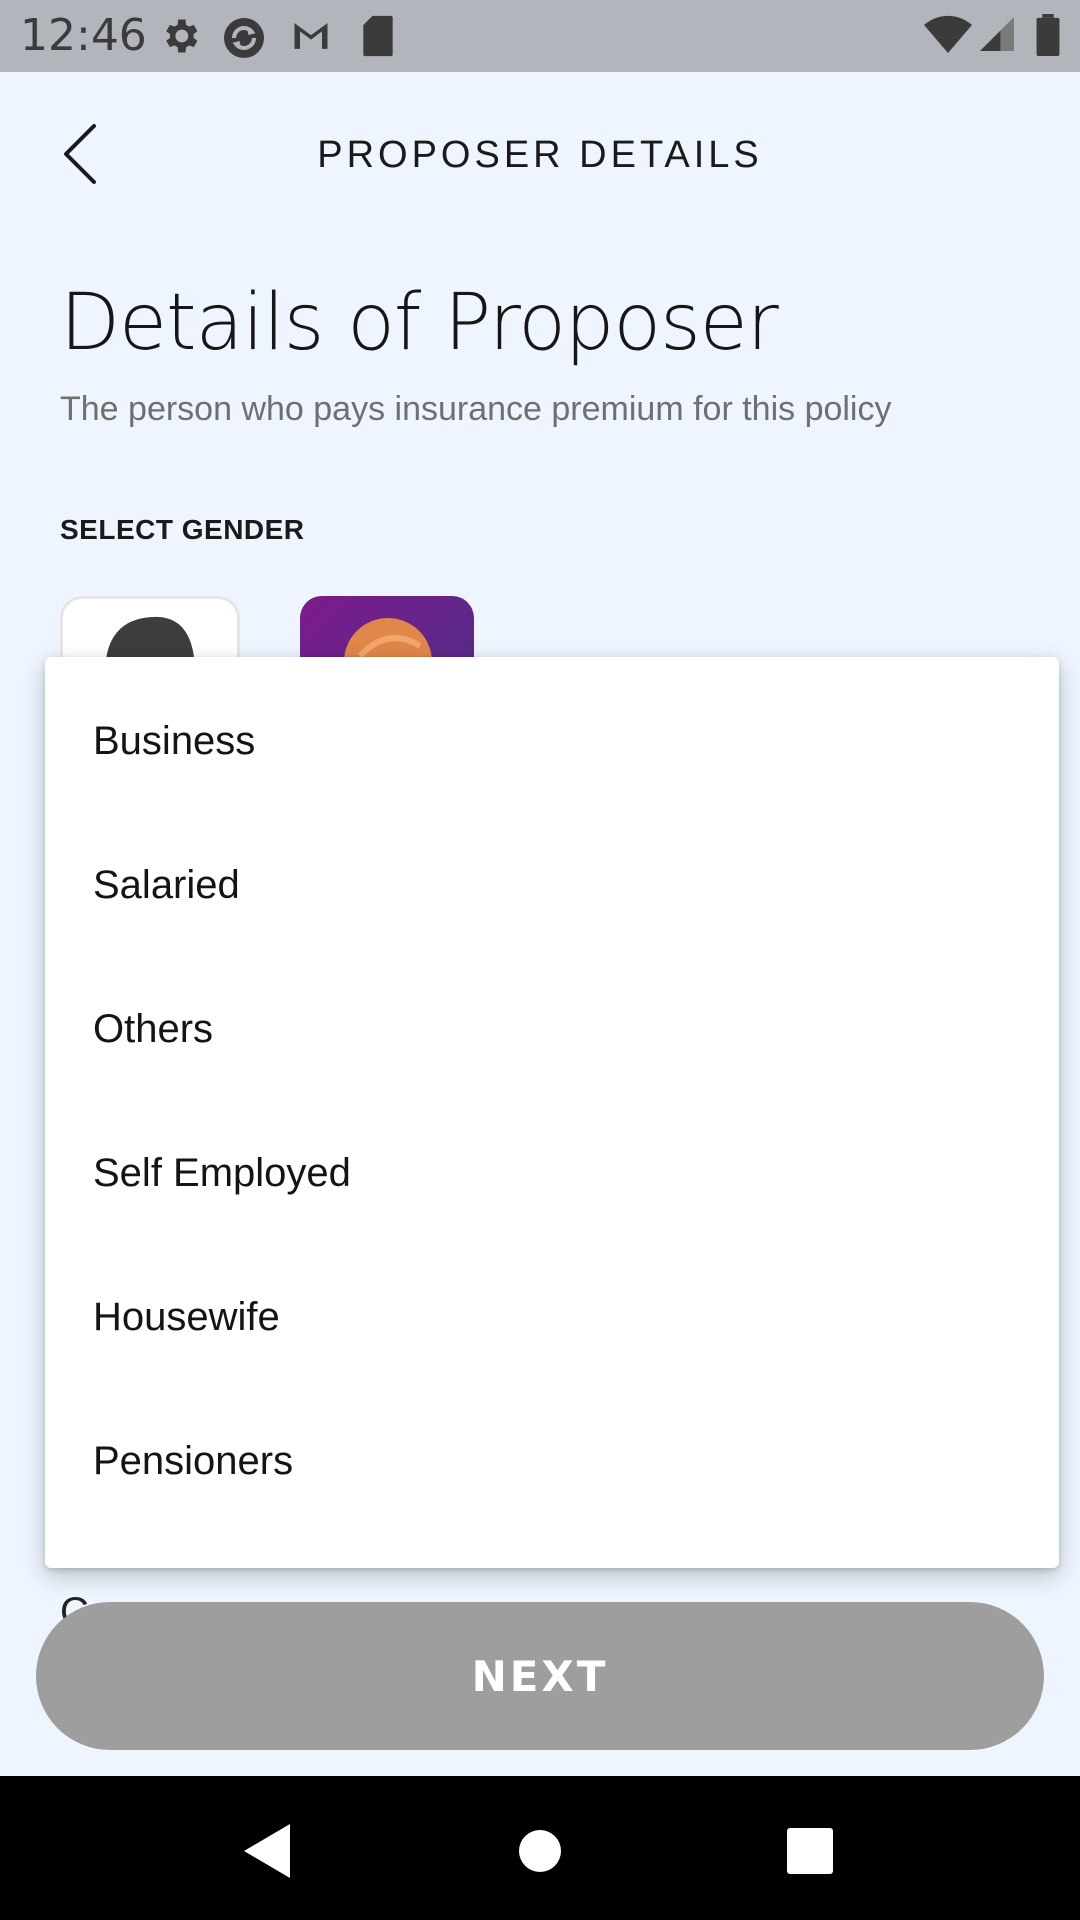  I want to click on system-nav-bar, so click(540, 1848).